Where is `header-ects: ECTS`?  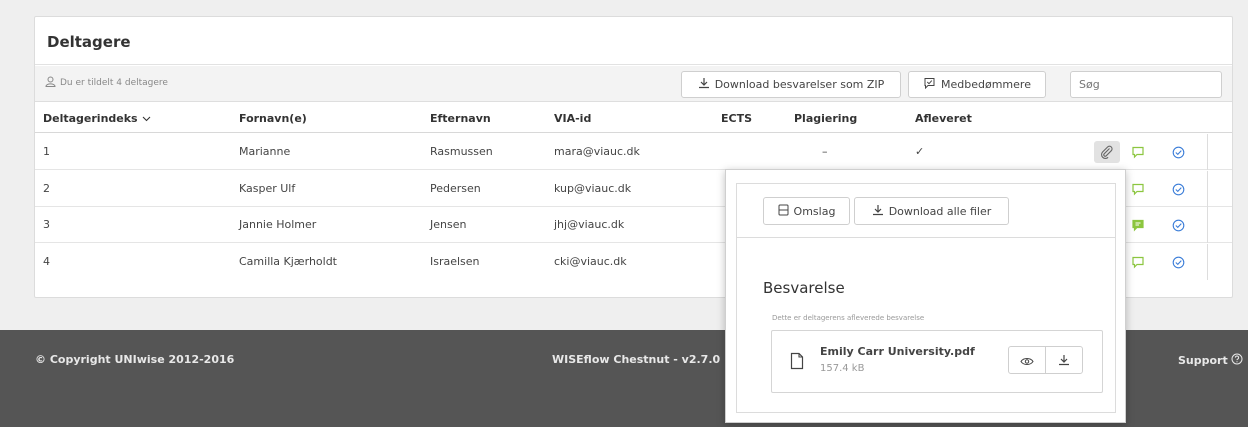 header-ects: ECTS is located at coordinates (736, 118).